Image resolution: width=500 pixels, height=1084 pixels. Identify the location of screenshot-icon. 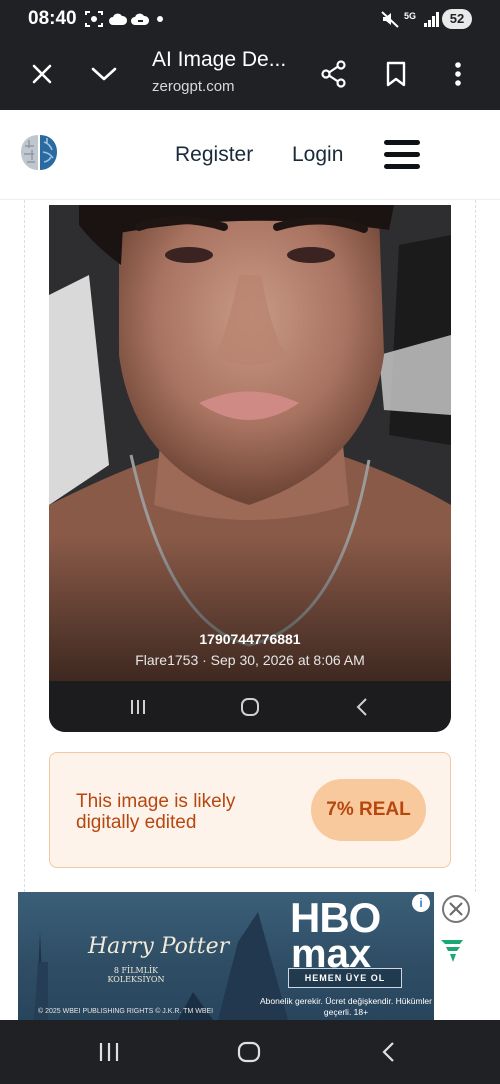
(94, 19).